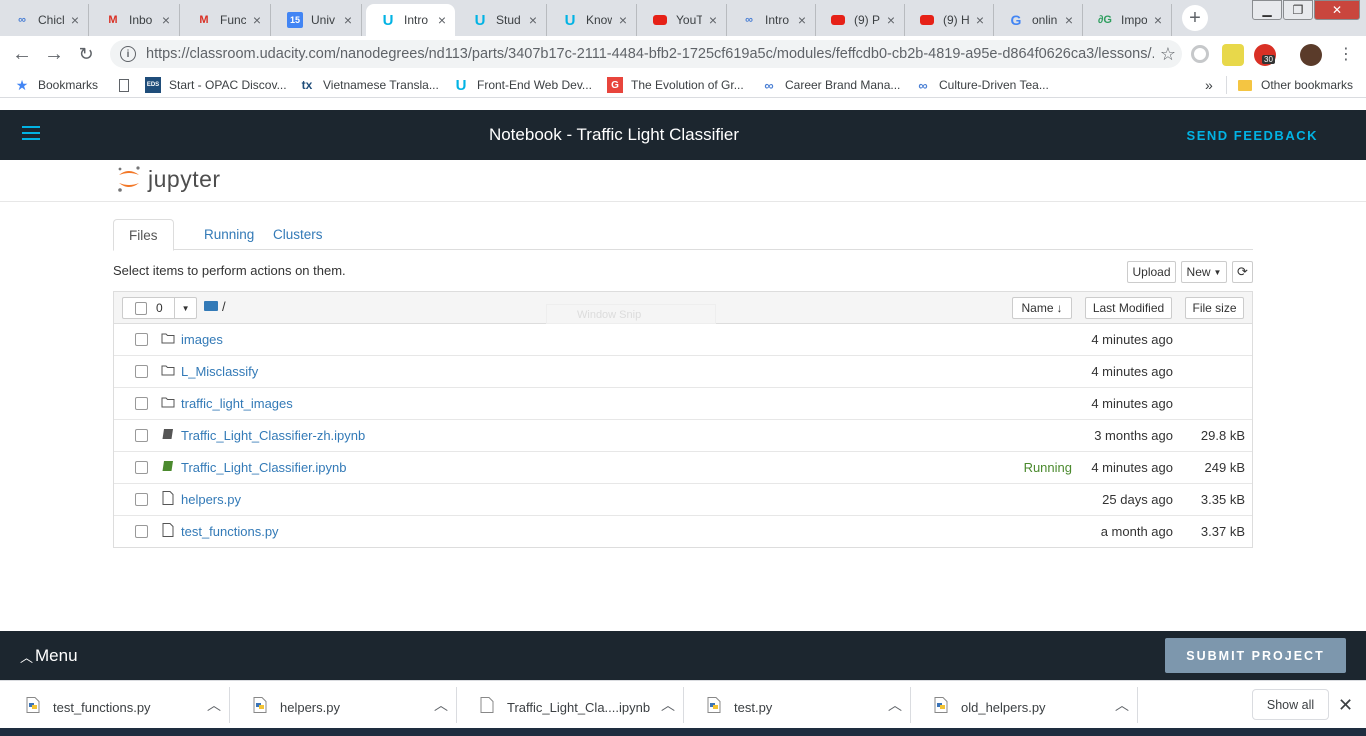 Image resolution: width=1366 pixels, height=736 pixels. What do you see at coordinates (410, 20) in the screenshot?
I see `browser-tab-active: U Intro ×` at bounding box center [410, 20].